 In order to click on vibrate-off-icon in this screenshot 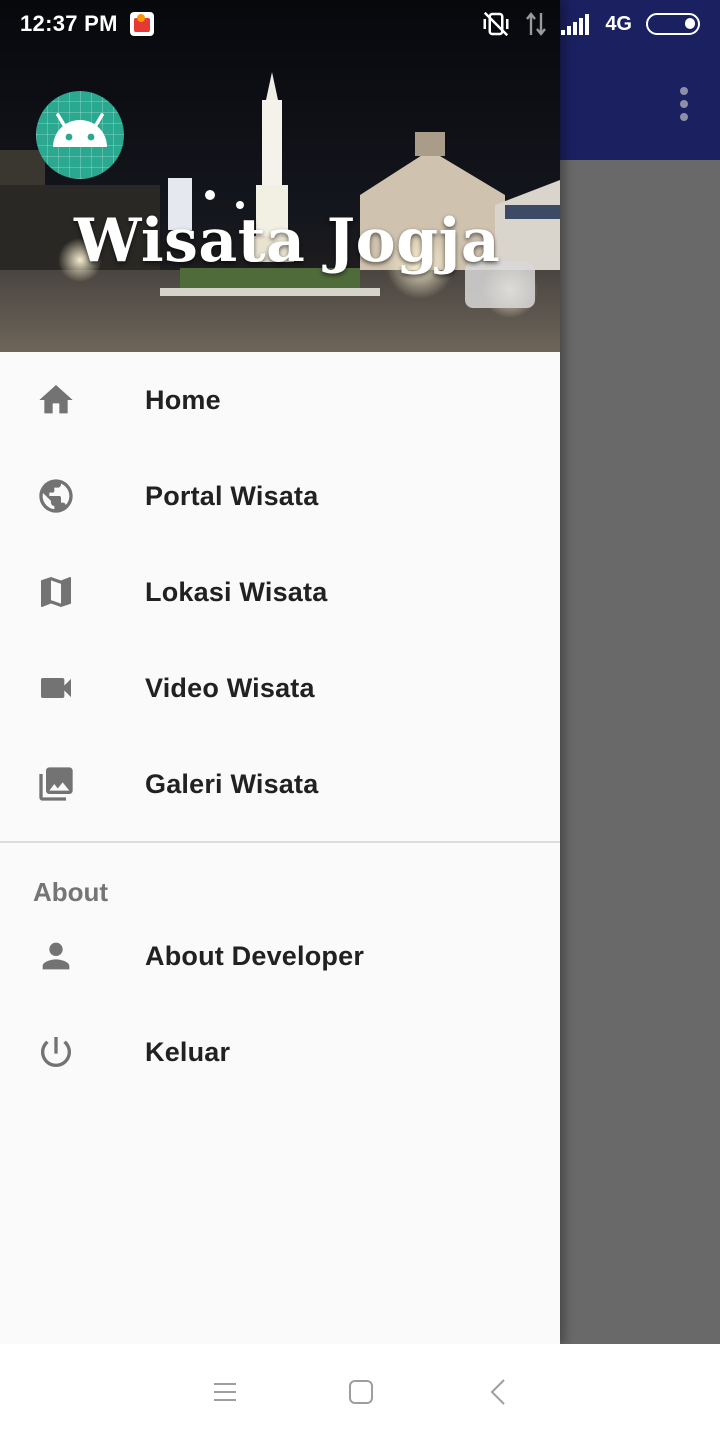, I will do `click(496, 24)`.